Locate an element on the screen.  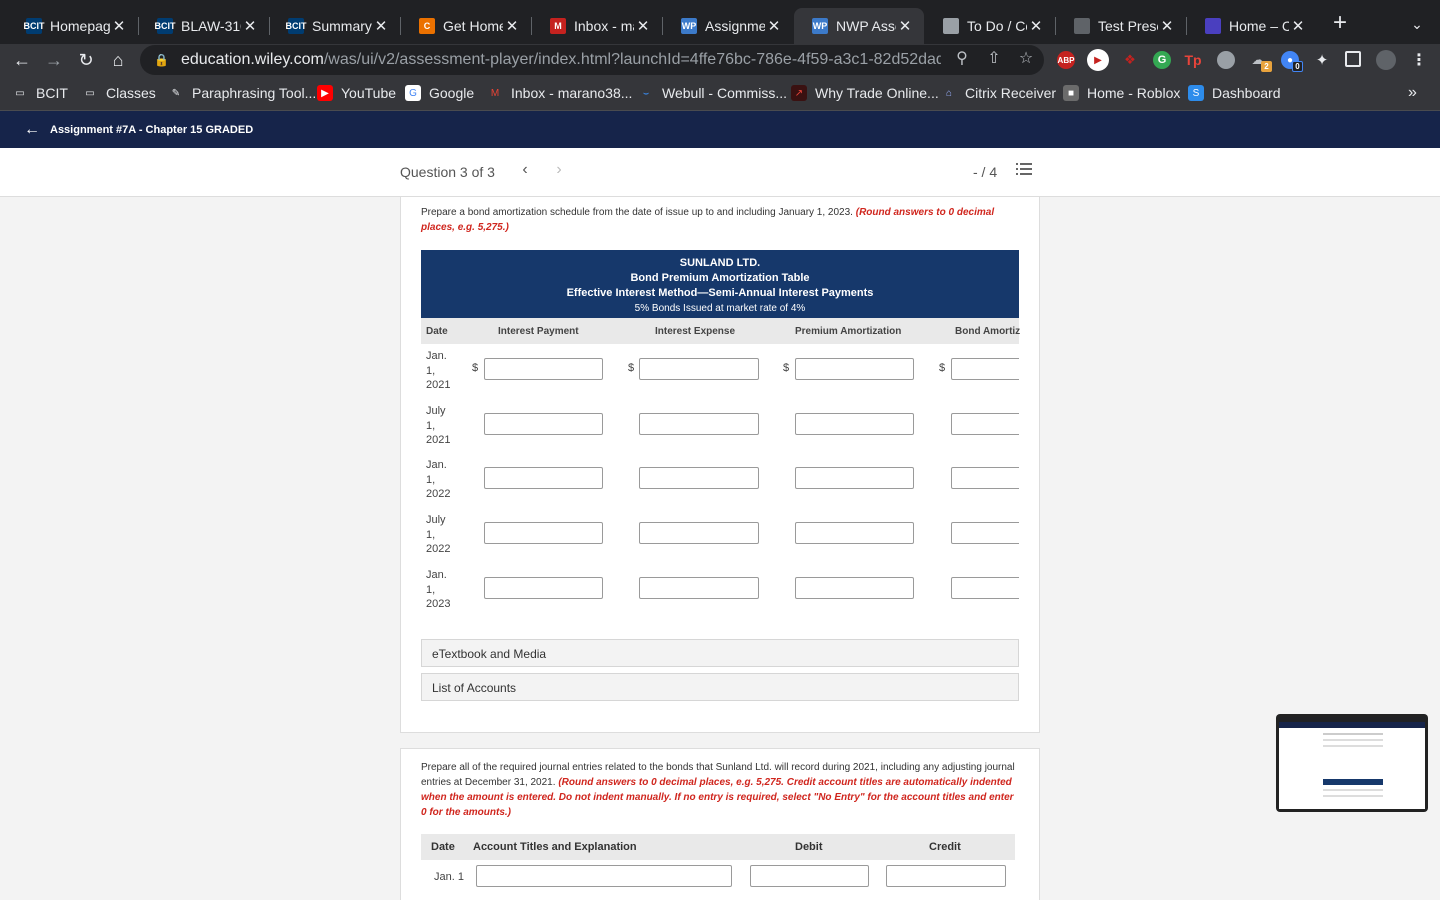
circle-extension-icon is located at coordinates (1226, 60).